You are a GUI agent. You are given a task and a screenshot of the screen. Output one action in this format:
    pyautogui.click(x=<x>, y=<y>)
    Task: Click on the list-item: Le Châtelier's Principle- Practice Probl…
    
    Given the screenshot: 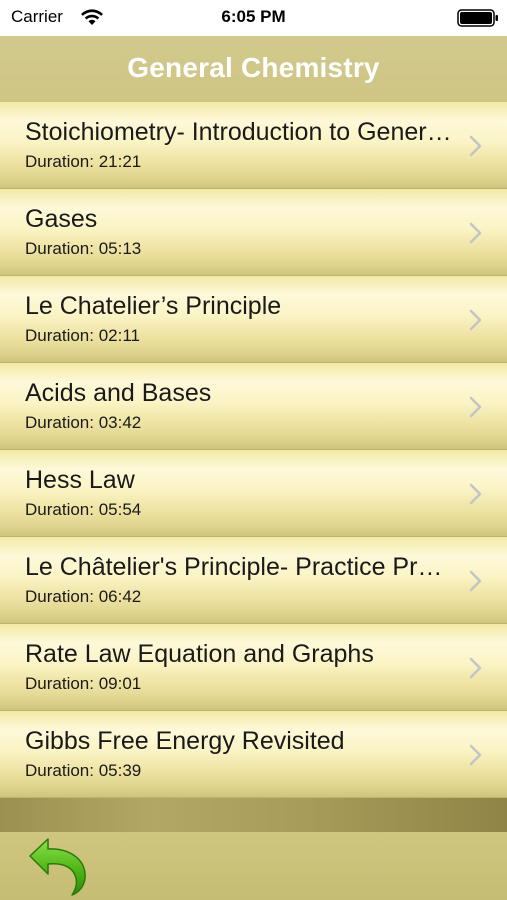 What is the action you would take?
    pyautogui.click(x=253, y=580)
    